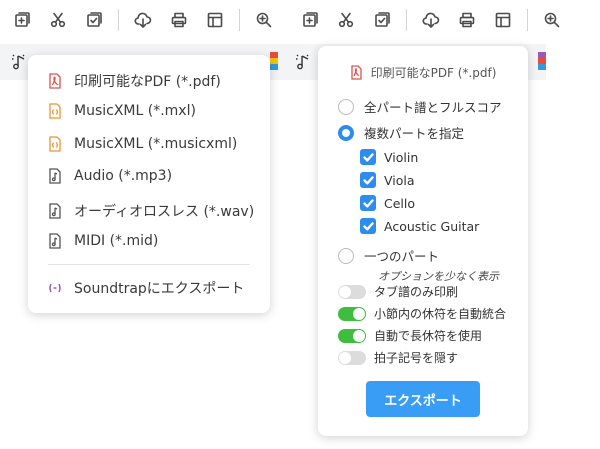 The width and height of the screenshot is (600, 449). What do you see at coordinates (398, 291) in the screenshot?
I see `toggle-tab-only: タブ譜のみ印刷` at bounding box center [398, 291].